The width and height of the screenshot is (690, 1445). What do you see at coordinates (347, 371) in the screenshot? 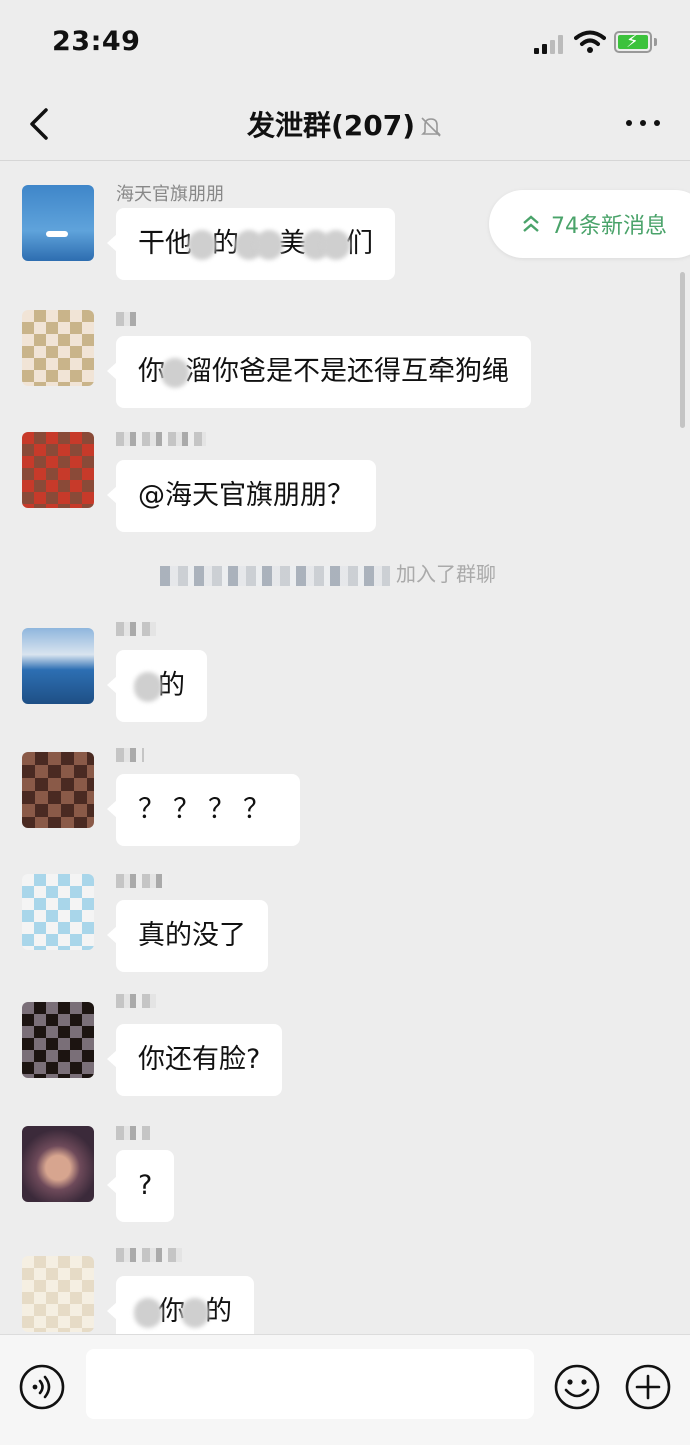
I see `message-text: 溜你爸是不是还得互牵狗绳` at bounding box center [347, 371].